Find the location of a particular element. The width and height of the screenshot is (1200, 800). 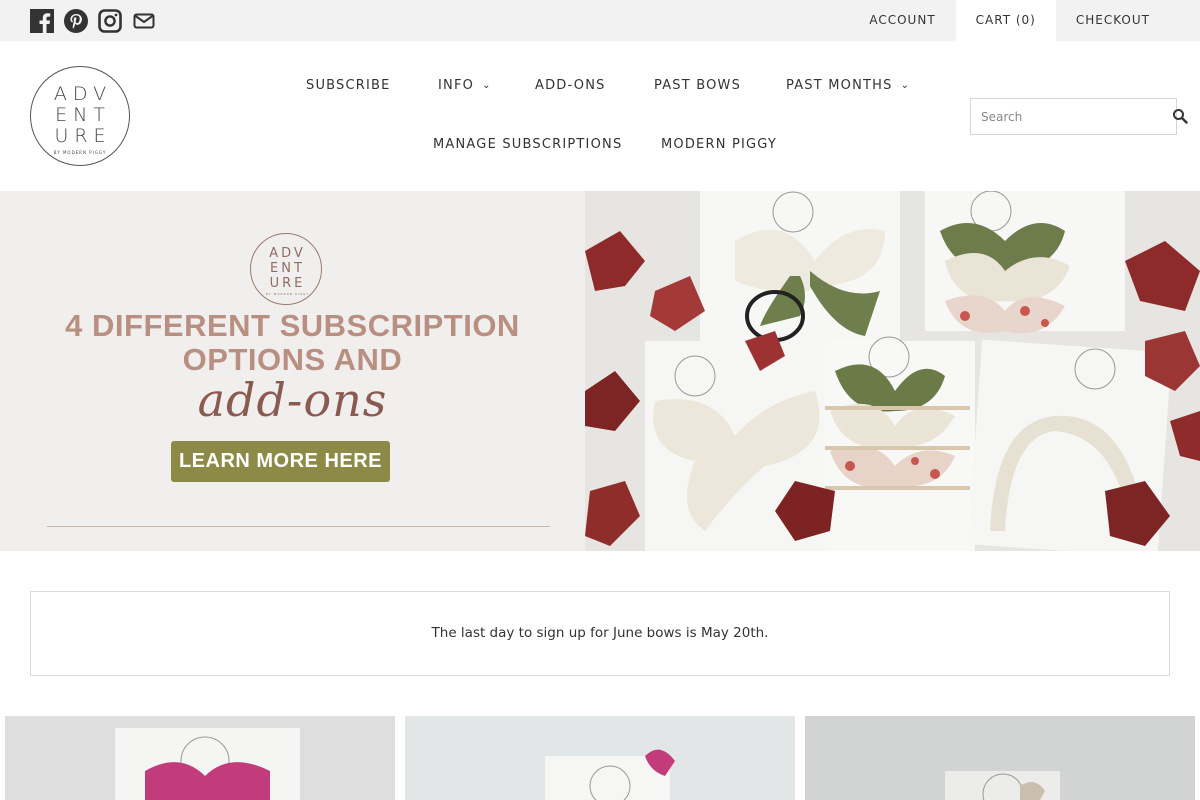

logo-line-1: ADV is located at coordinates (83, 94).